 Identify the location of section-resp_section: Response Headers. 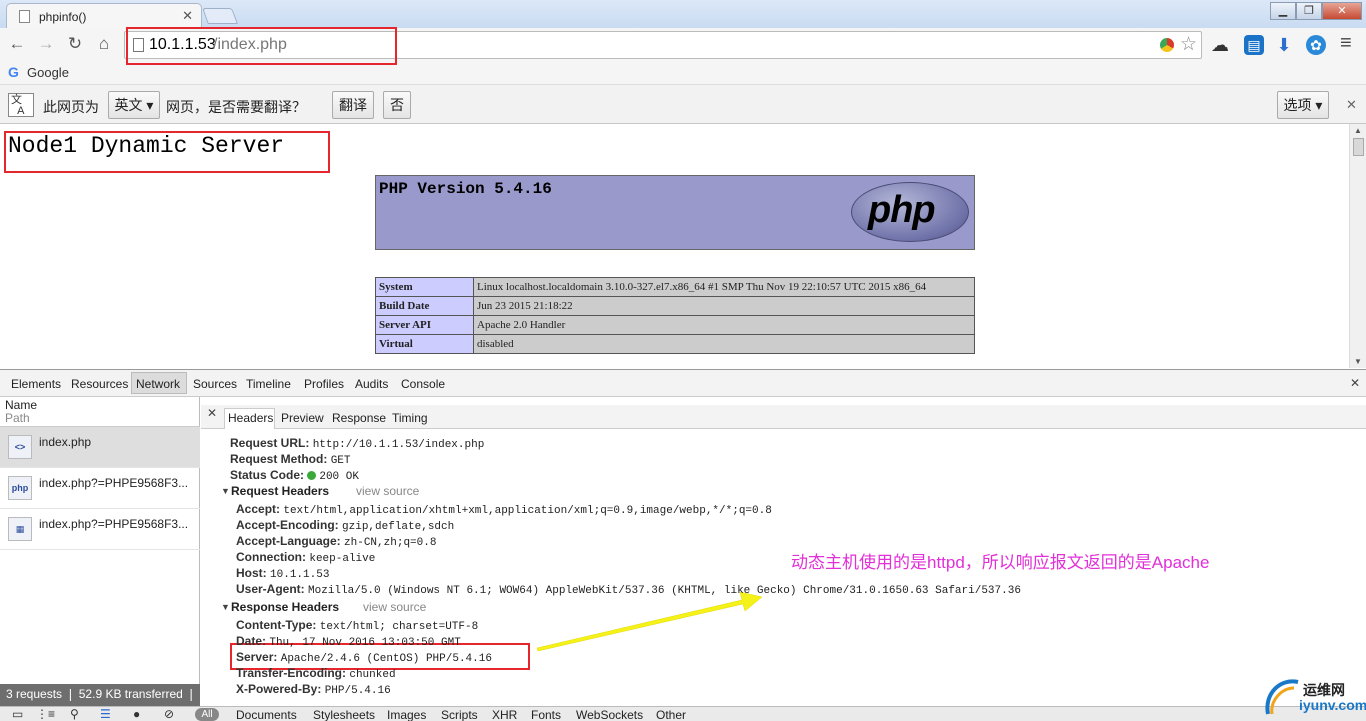
(285, 607).